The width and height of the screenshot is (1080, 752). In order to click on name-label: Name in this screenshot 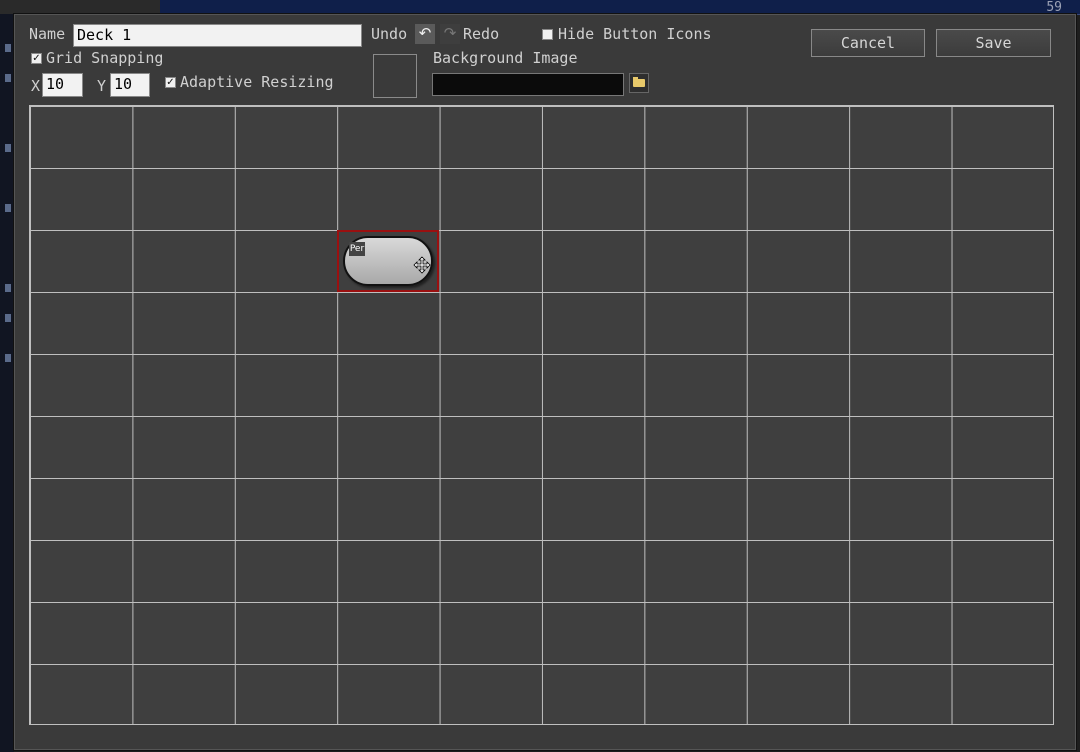, I will do `click(47, 34)`.